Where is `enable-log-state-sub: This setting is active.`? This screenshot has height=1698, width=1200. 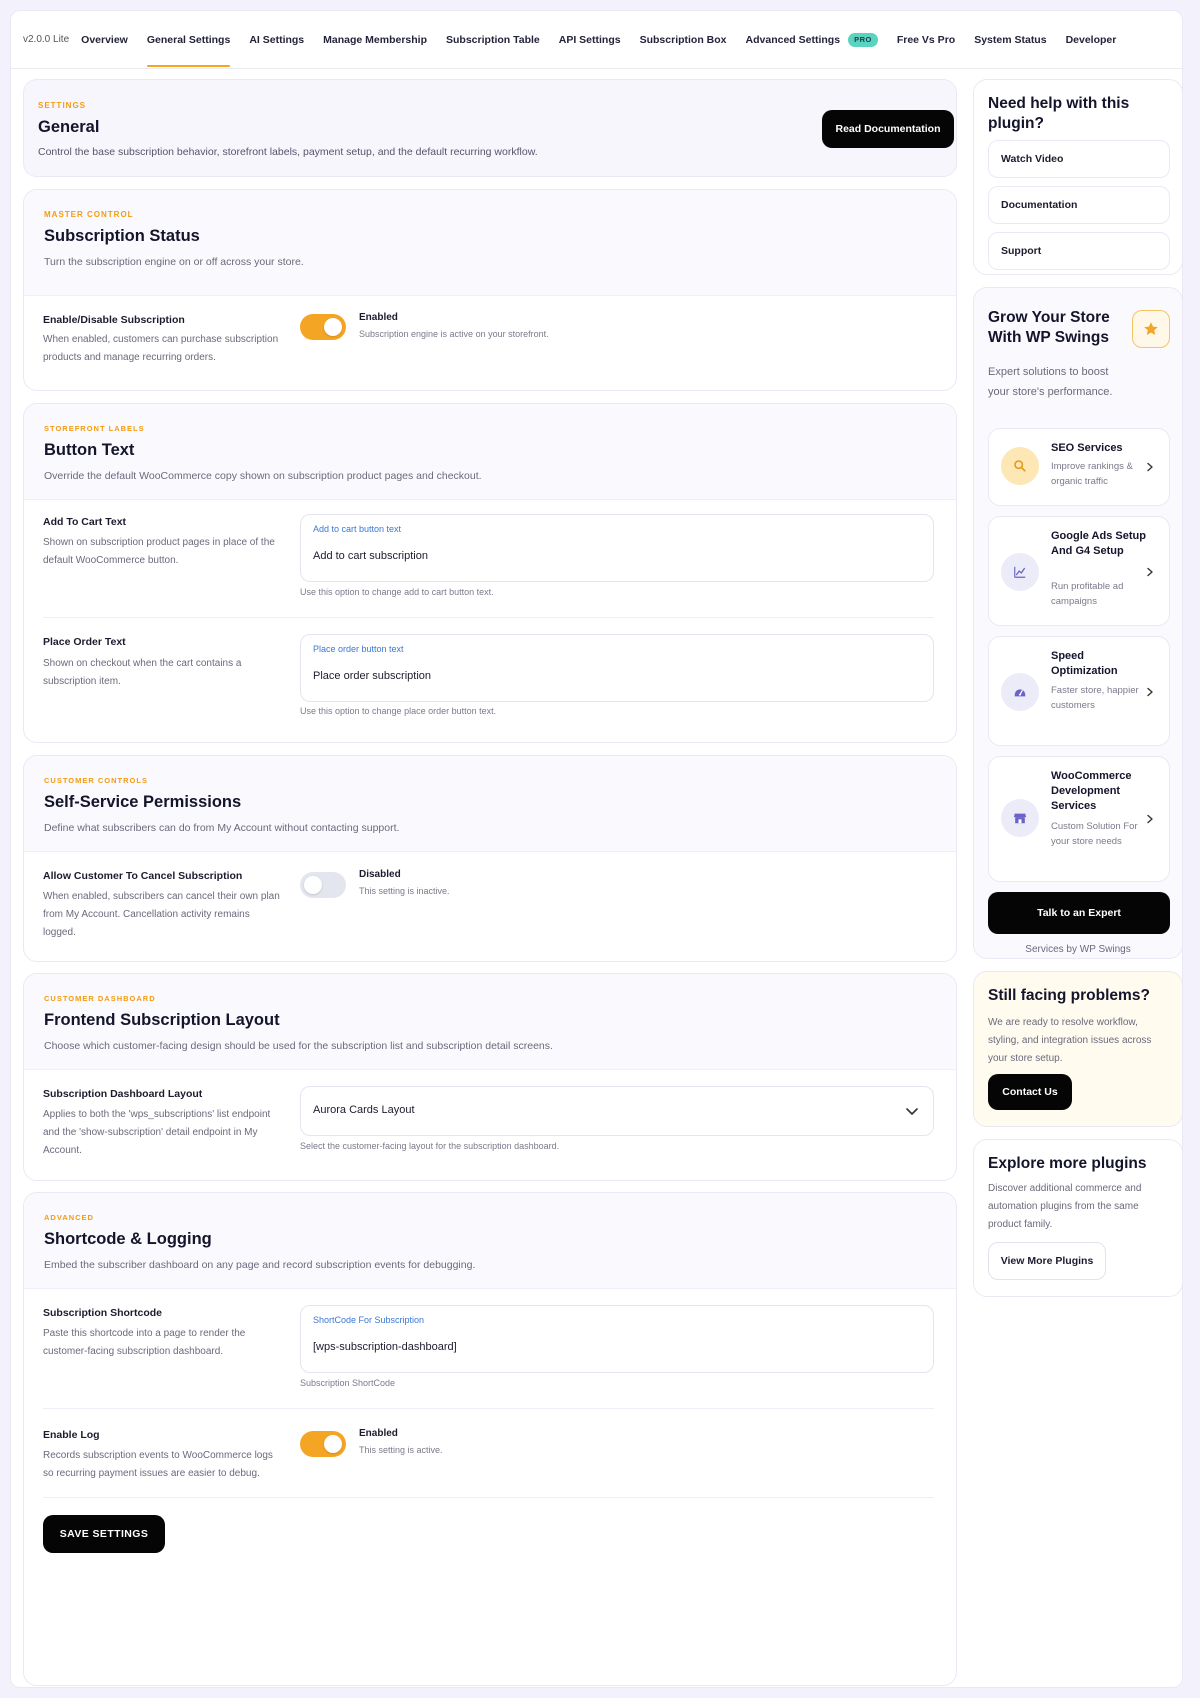
enable-log-state-sub: This setting is active. is located at coordinates (401, 1450).